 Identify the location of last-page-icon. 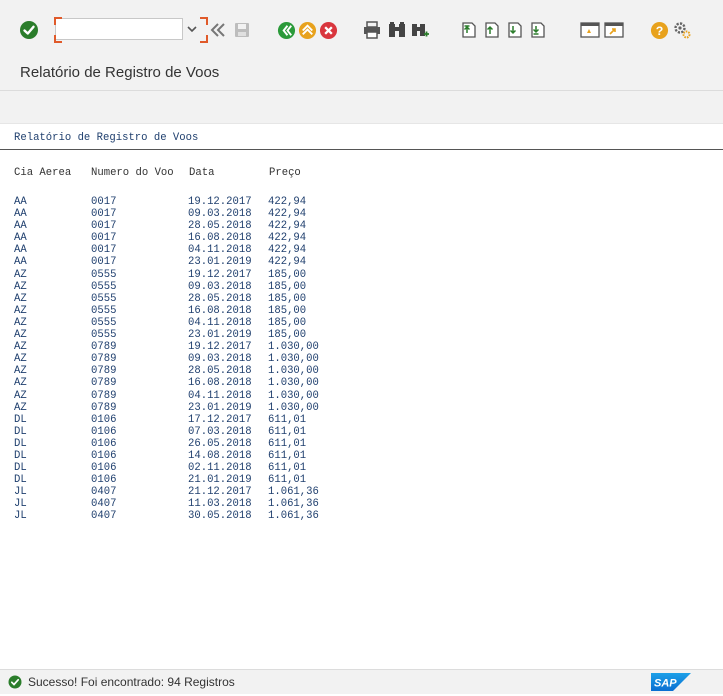
(537, 30).